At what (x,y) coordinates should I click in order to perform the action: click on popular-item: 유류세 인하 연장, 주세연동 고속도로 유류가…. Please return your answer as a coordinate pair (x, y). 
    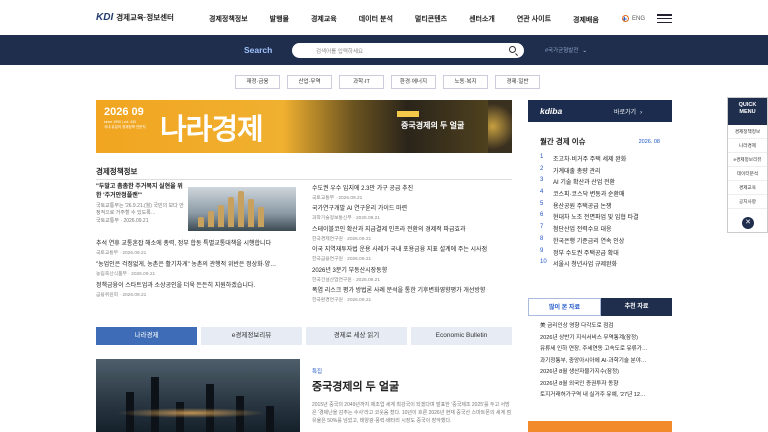
    Looking at the image, I should click on (603, 350).